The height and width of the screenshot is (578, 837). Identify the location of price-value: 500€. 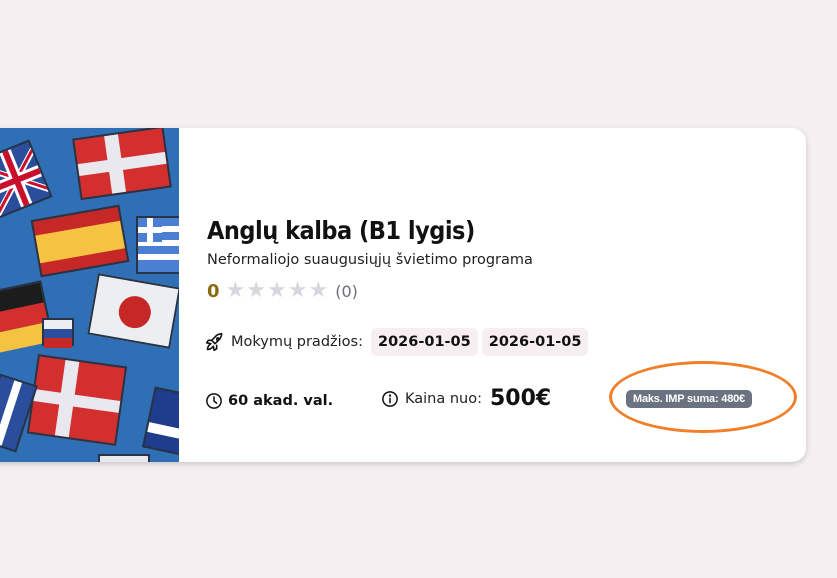
(521, 398).